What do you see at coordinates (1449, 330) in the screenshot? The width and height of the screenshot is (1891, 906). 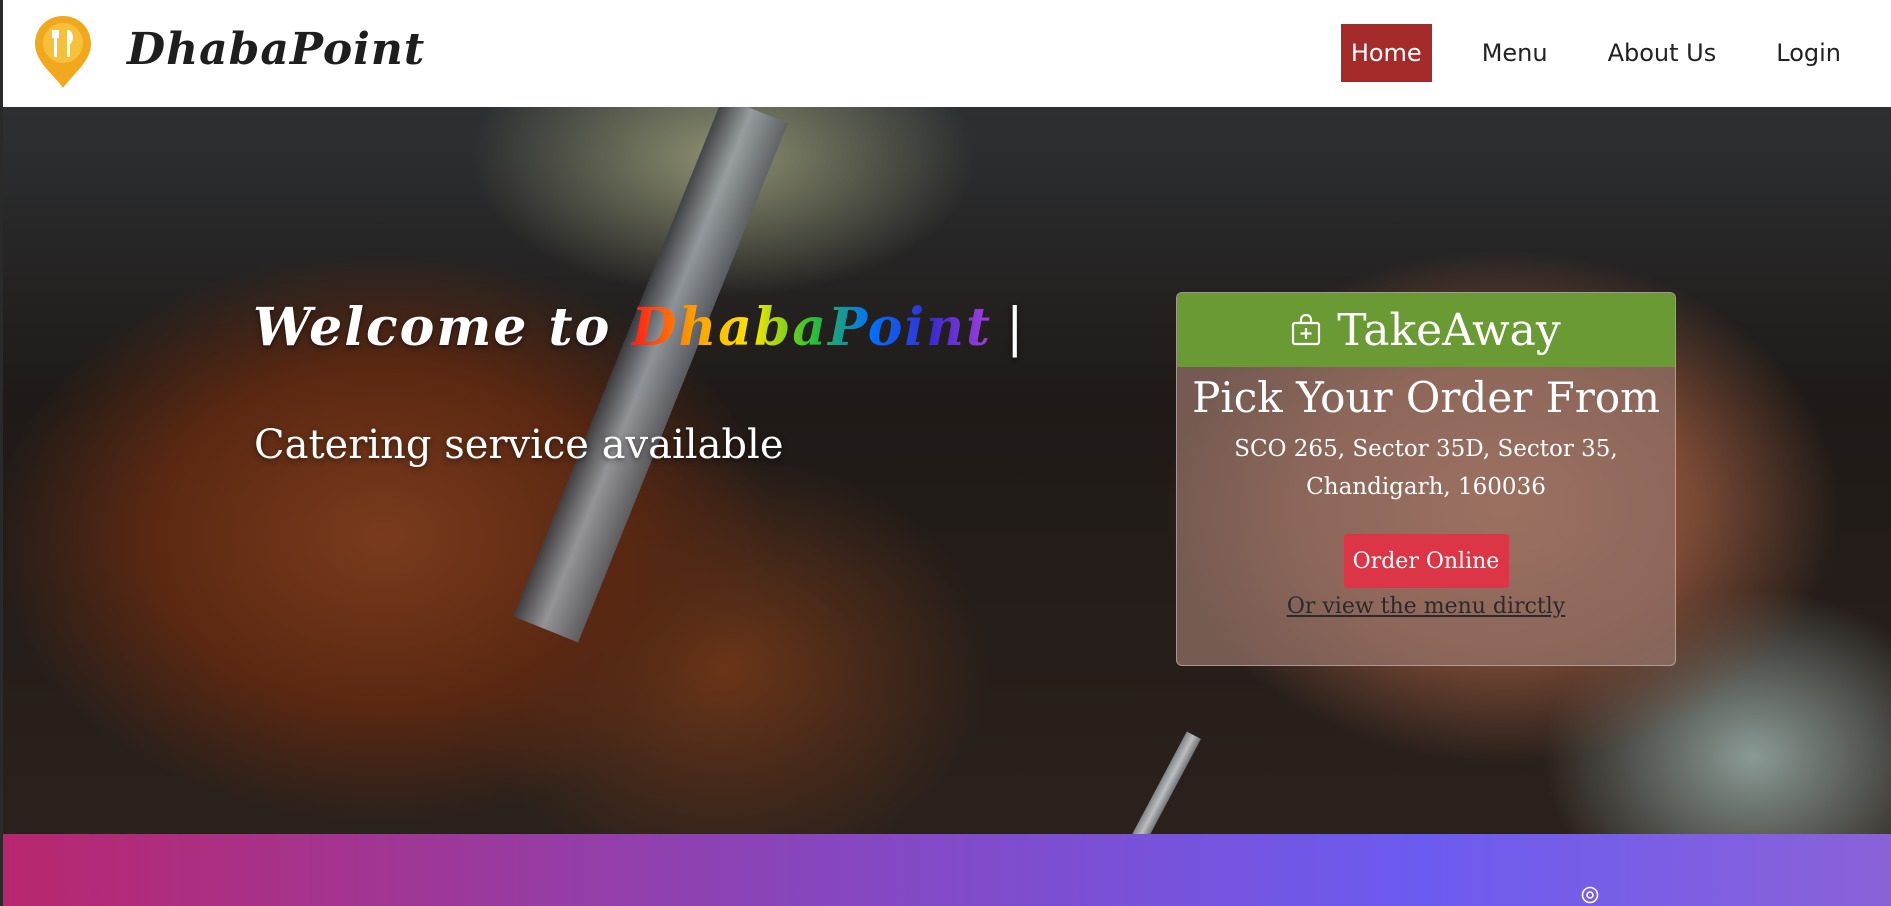 I see `takeaway-title: TakeAway` at bounding box center [1449, 330].